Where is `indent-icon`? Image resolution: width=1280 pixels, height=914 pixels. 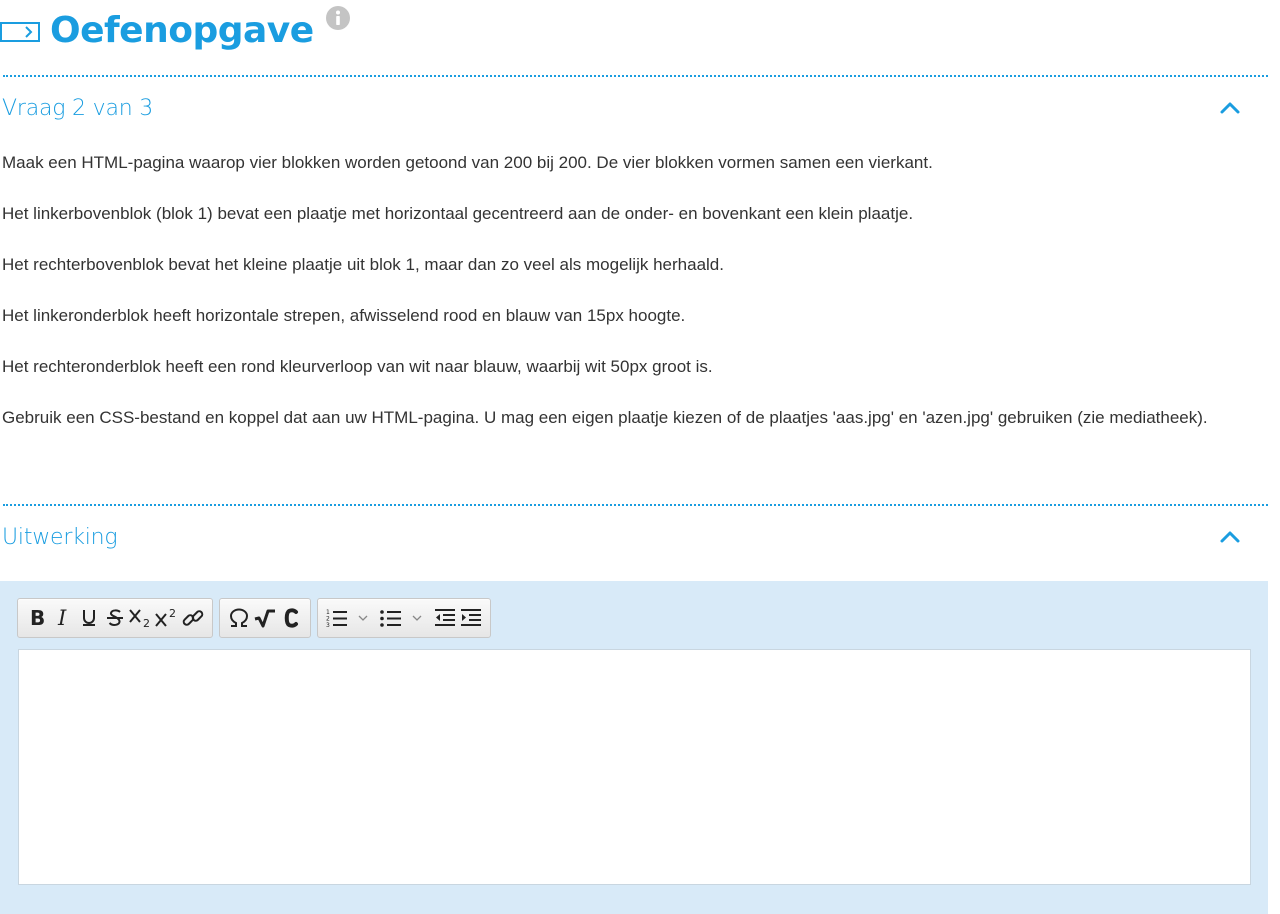
indent-icon is located at coordinates (471, 618).